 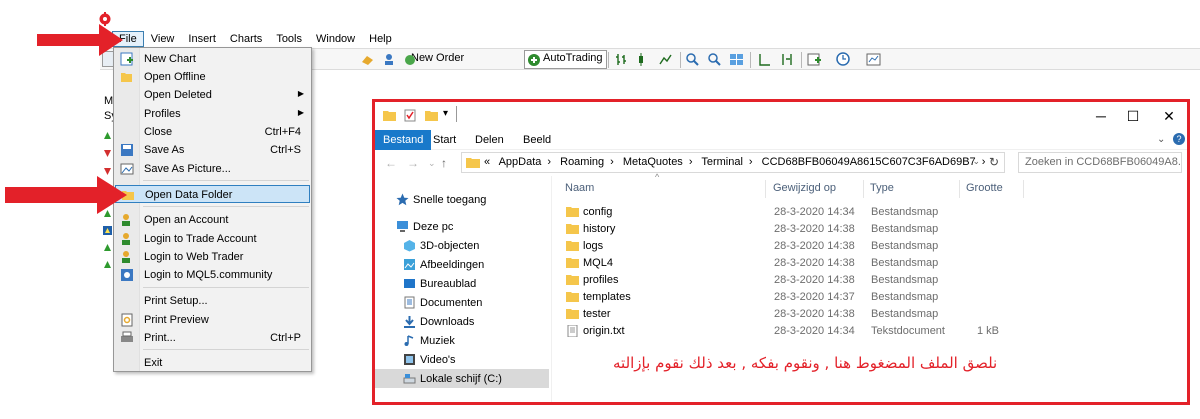 I want to click on maximize-button: ☐, so click(x=1133, y=116).